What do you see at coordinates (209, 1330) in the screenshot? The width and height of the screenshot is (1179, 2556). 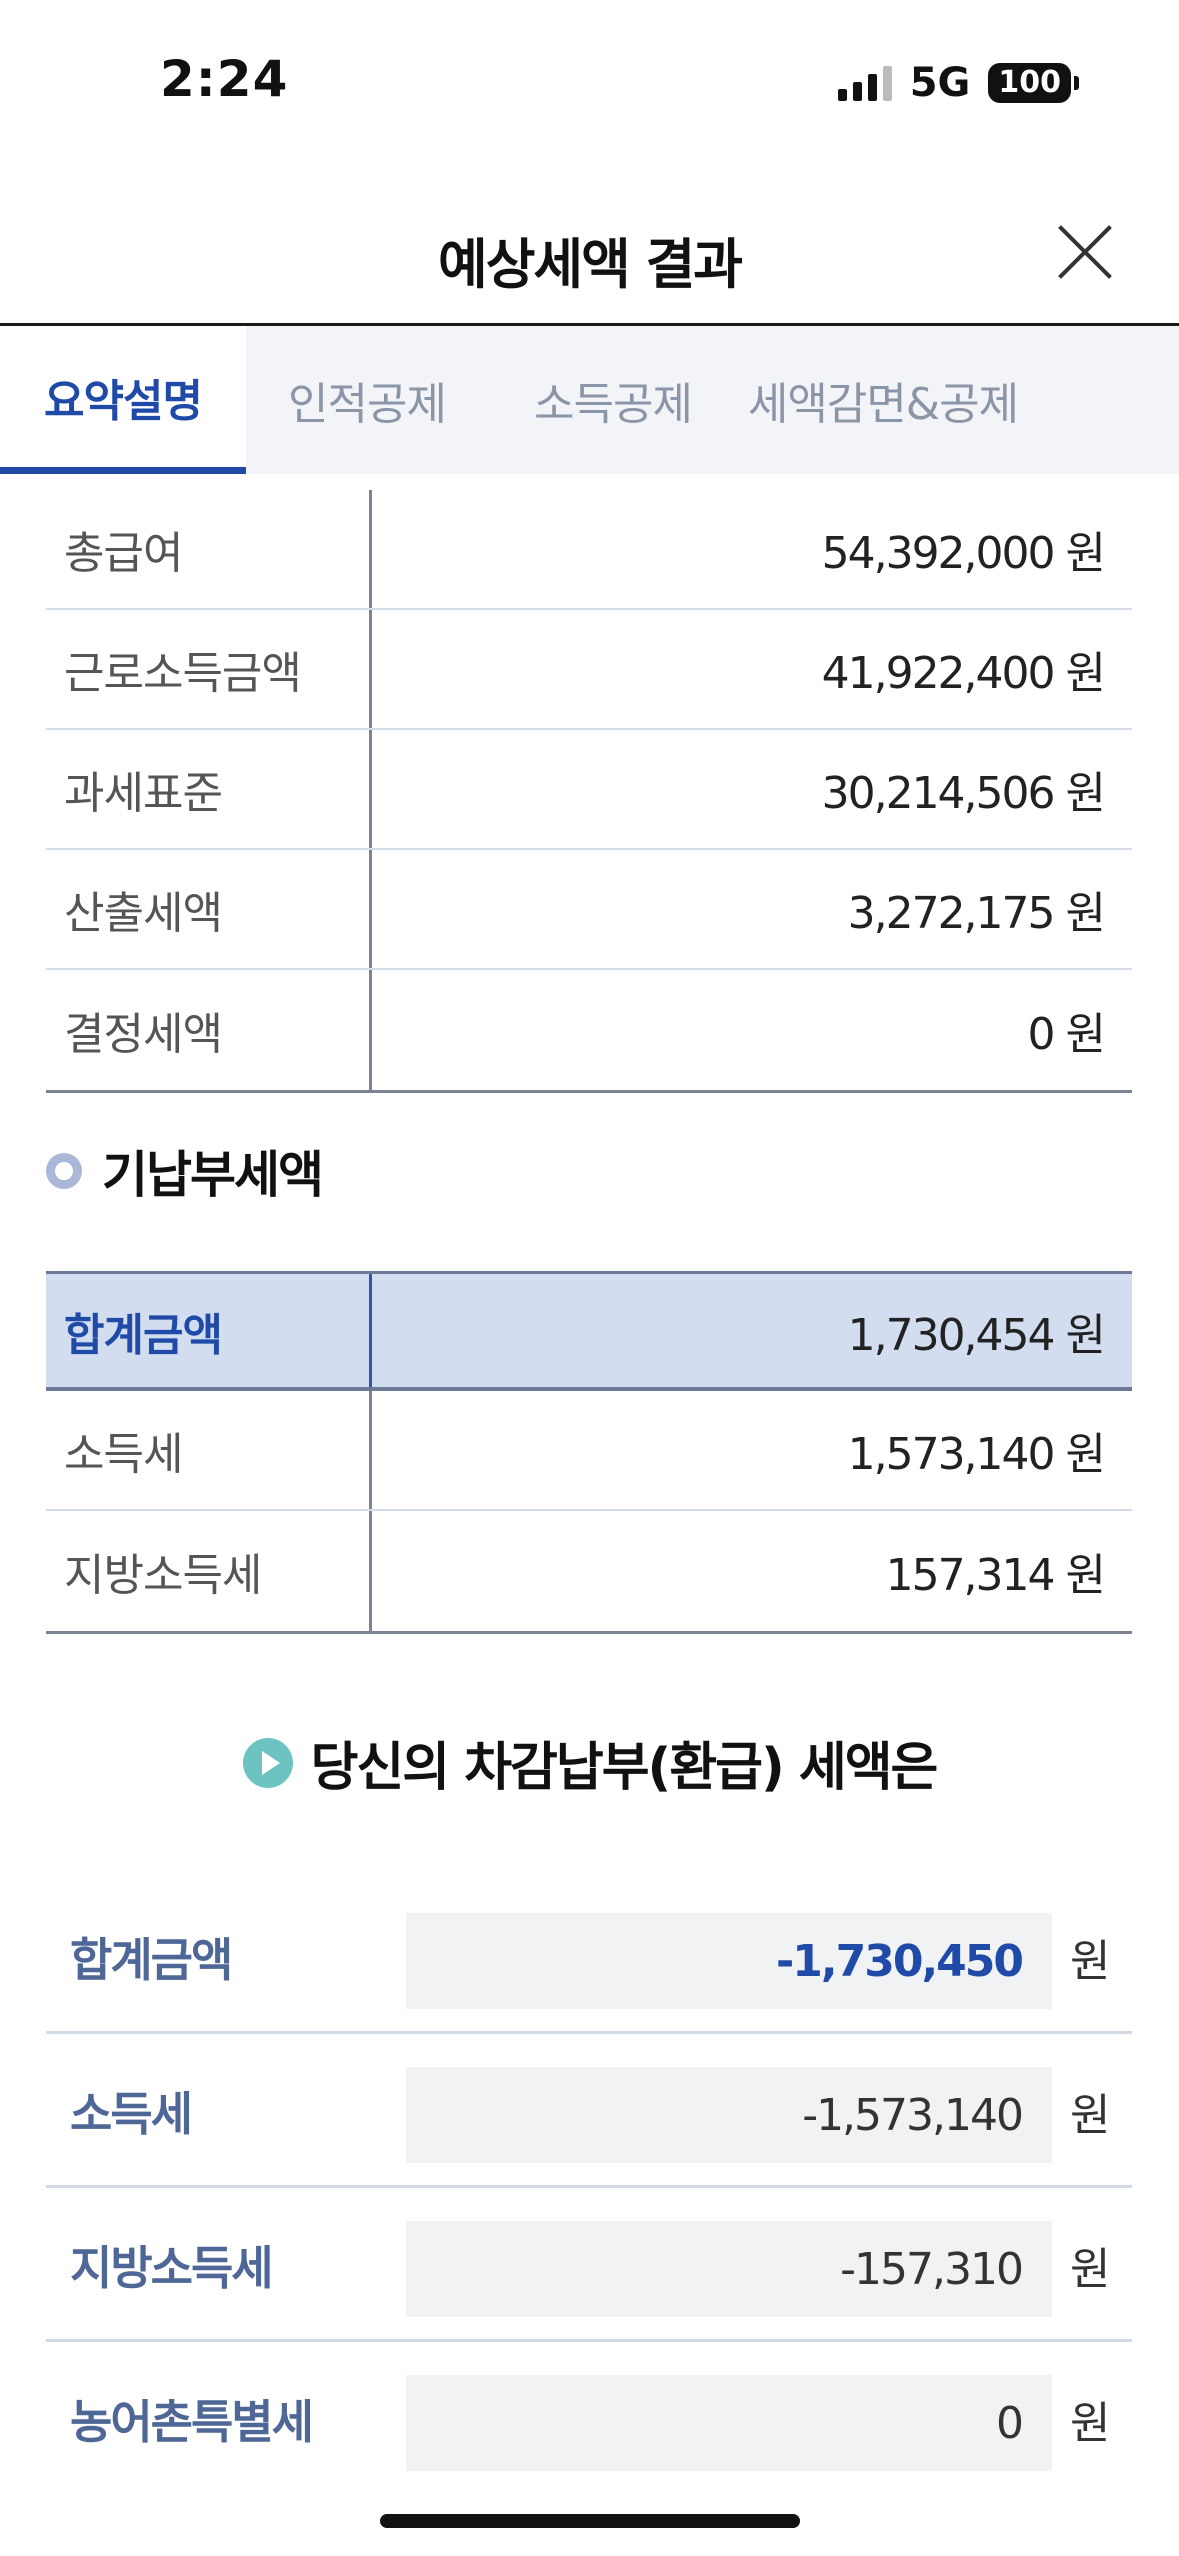 I see `row-label: 합계금액` at bounding box center [209, 1330].